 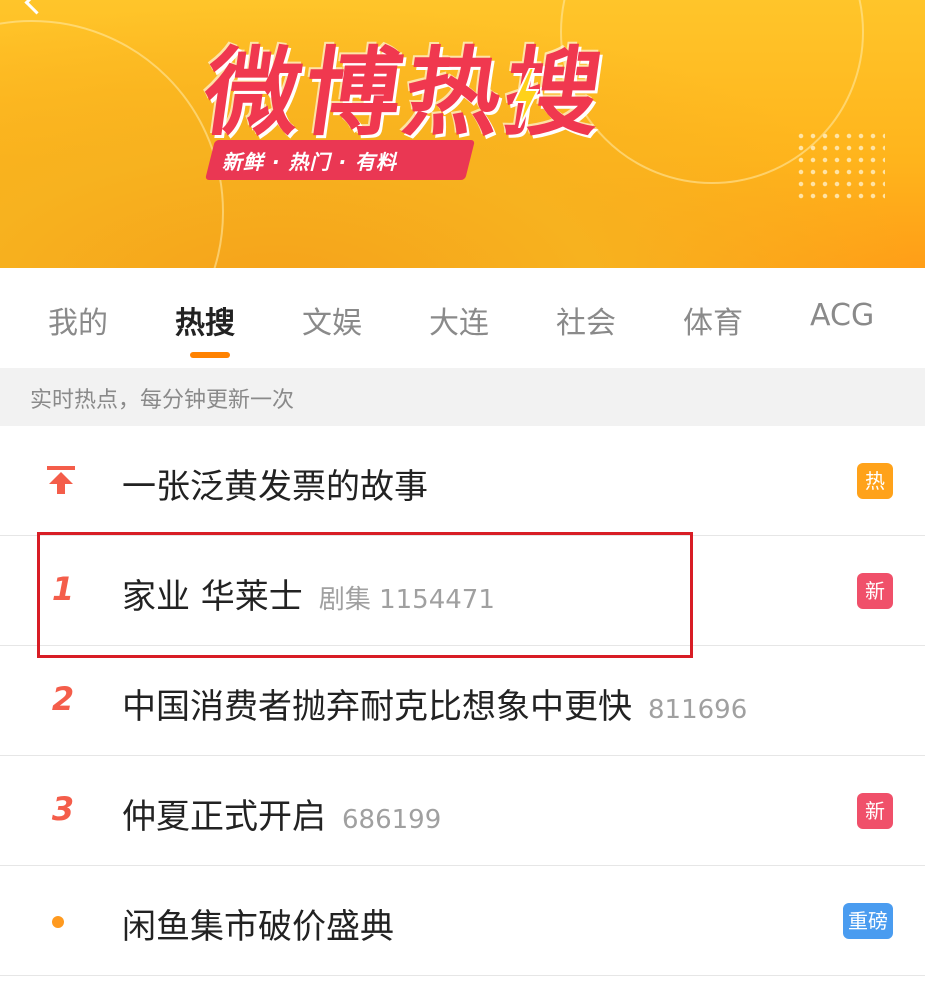 I want to click on category-tabs: 我的 热搜 文娱 大连 社会 体育 ACG, so click(x=462, y=318).